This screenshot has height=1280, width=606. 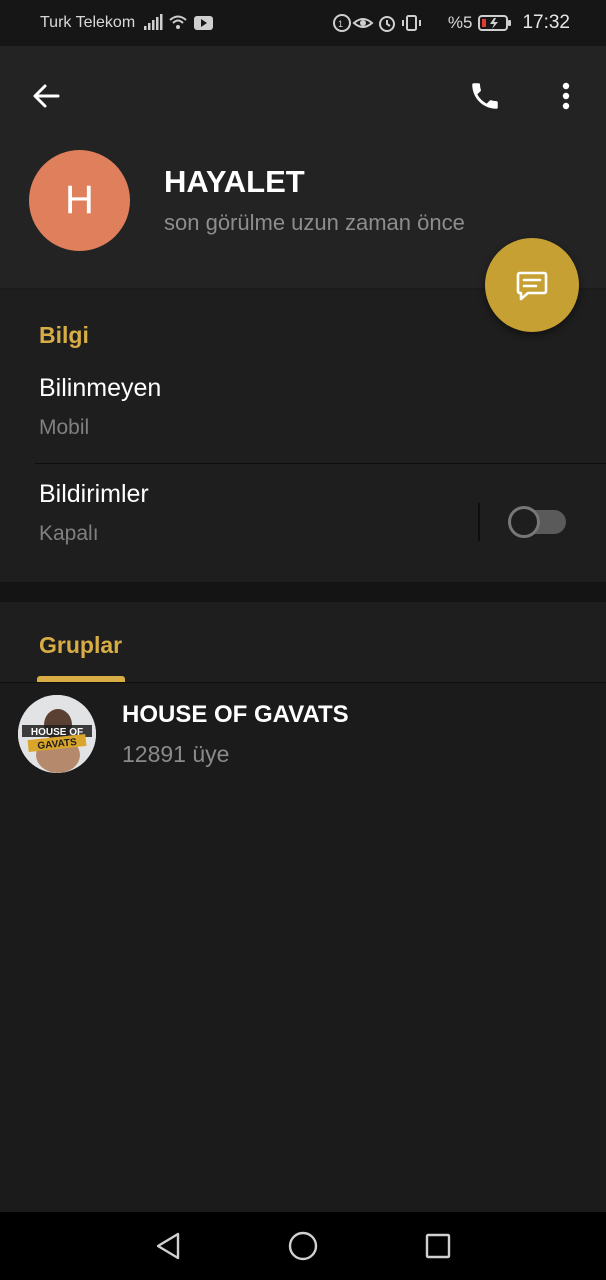 I want to click on triangle-back-icon, so click(x=168, y=1246).